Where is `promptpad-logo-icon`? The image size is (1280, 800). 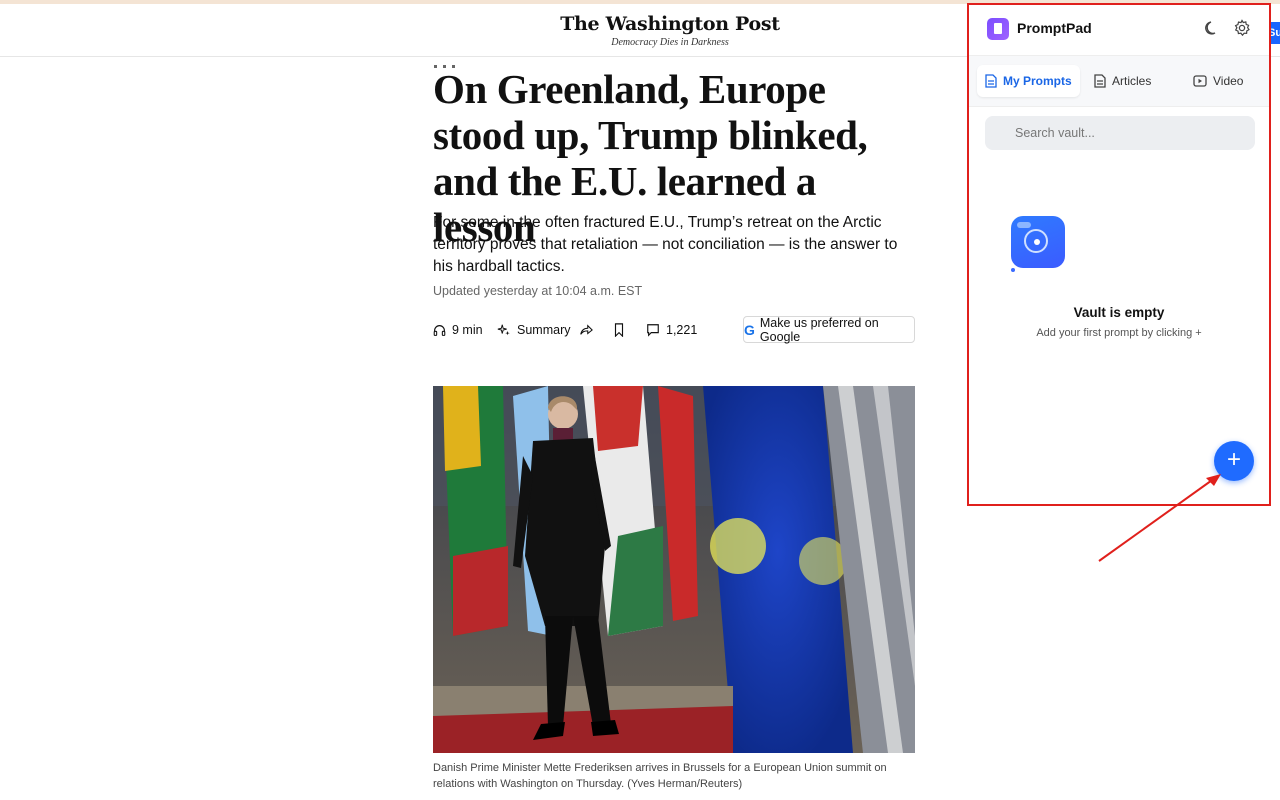 promptpad-logo-icon is located at coordinates (998, 29).